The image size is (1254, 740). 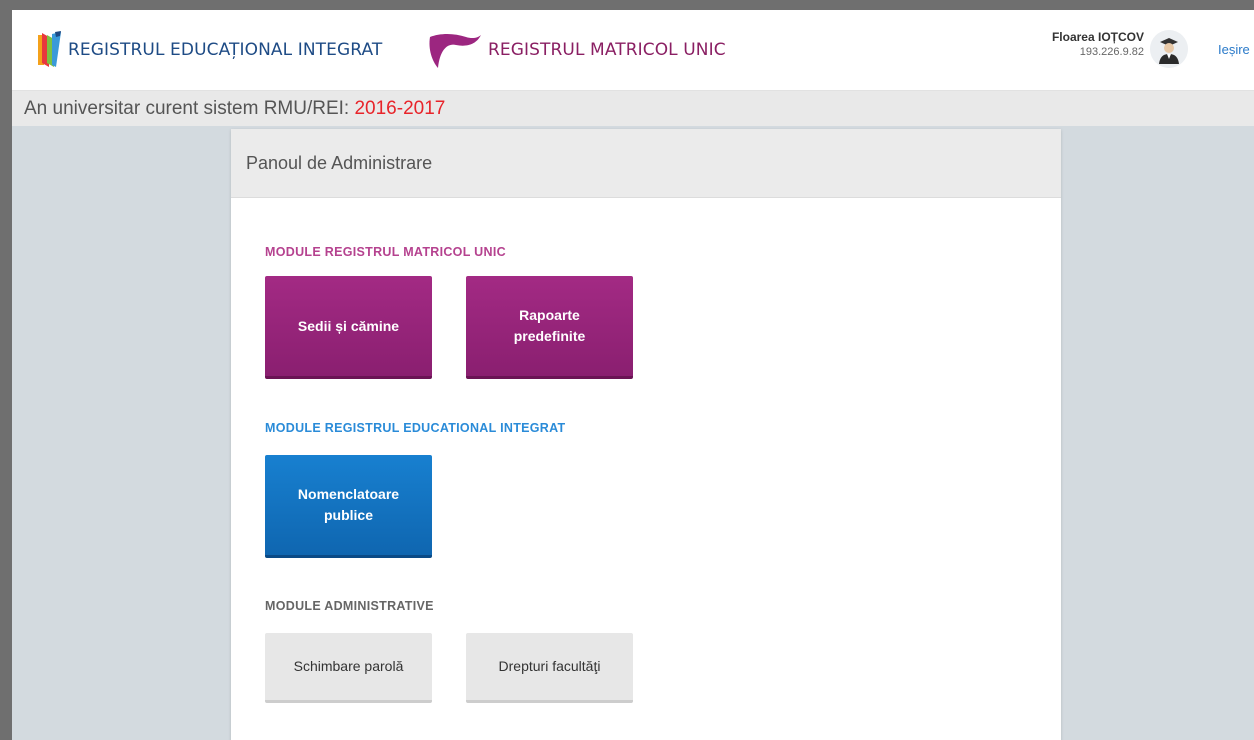 I want to click on tile-label: Sedii și cămine, so click(x=348, y=325).